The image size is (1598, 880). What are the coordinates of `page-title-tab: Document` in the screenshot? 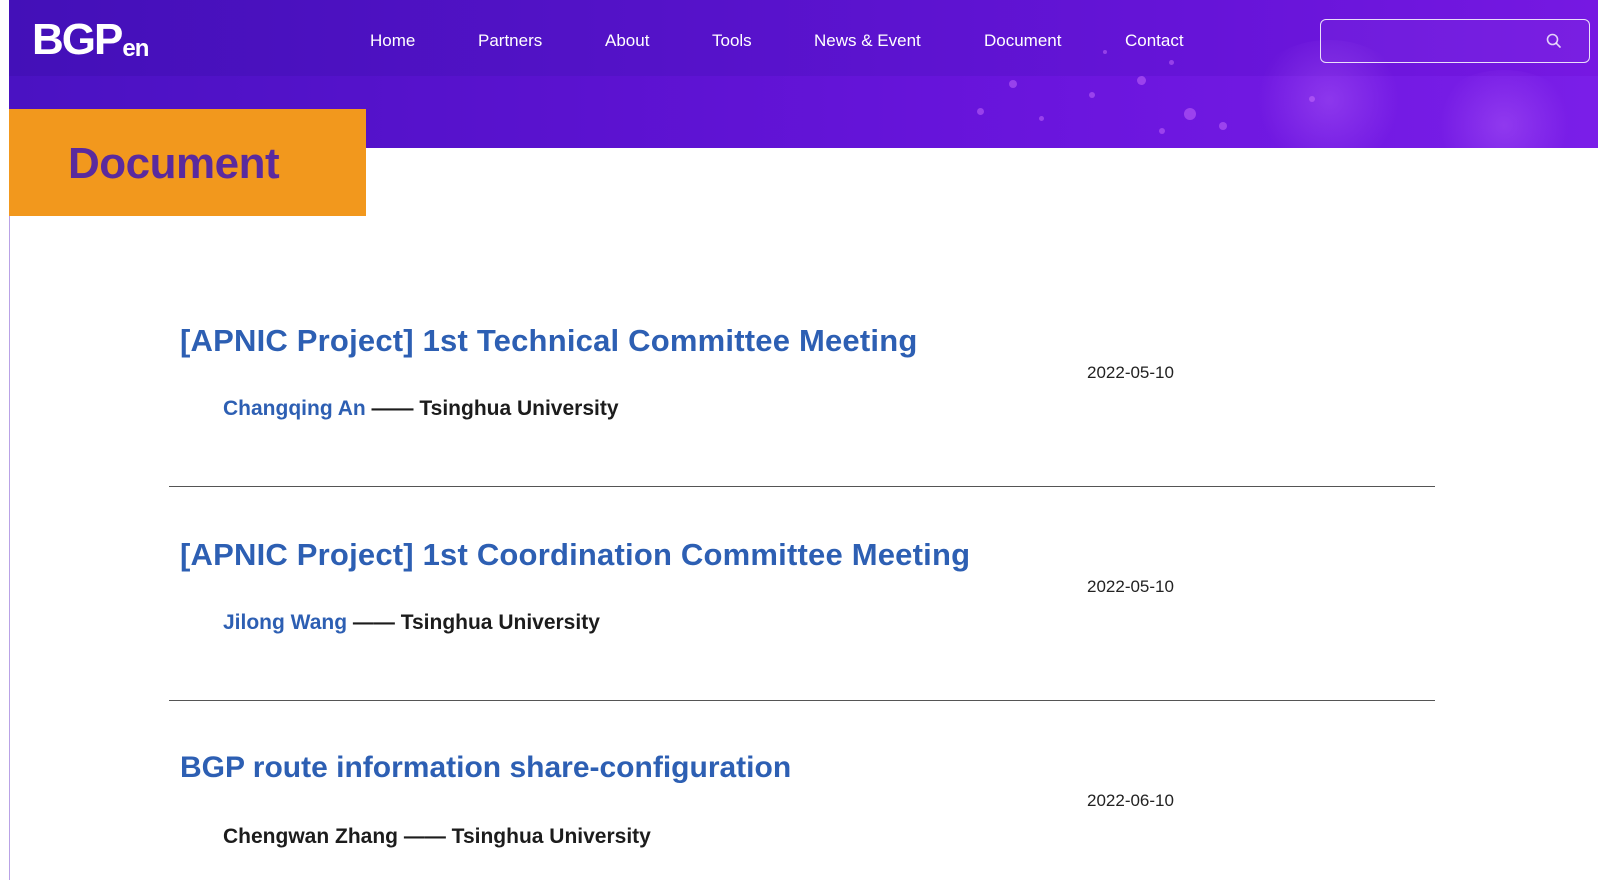 It's located at (187, 162).